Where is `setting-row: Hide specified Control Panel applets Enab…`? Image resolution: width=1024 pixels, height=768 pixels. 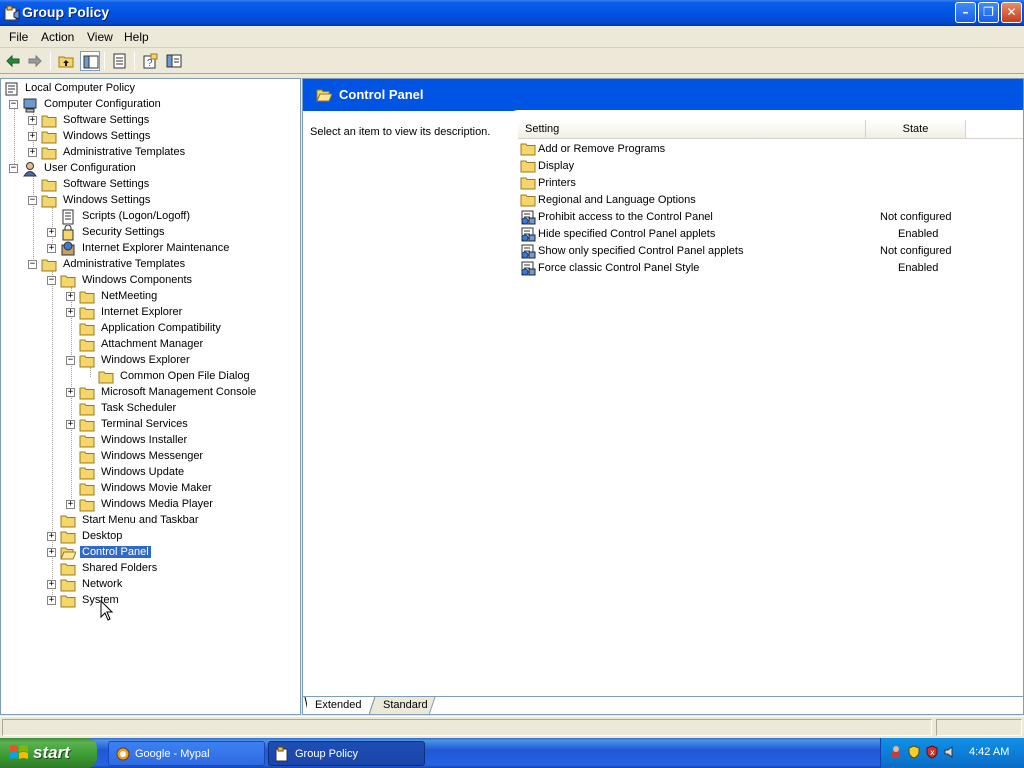
setting-row: Hide specified Control Panel applets Enab… is located at coordinates (770, 234).